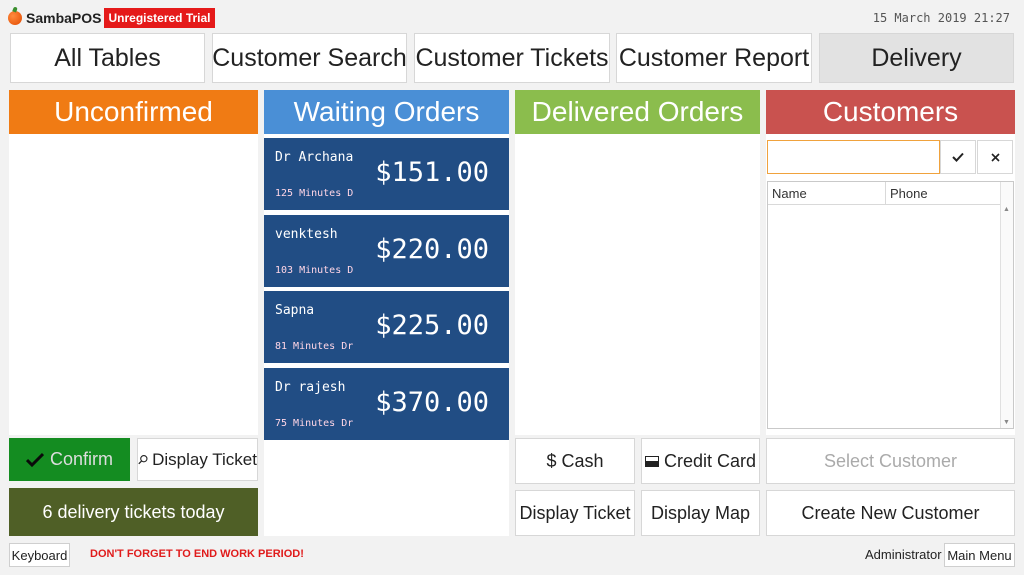 The height and width of the screenshot is (575, 1024). What do you see at coordinates (637, 112) in the screenshot?
I see `delivered-orders-header: Delivered Orders` at bounding box center [637, 112].